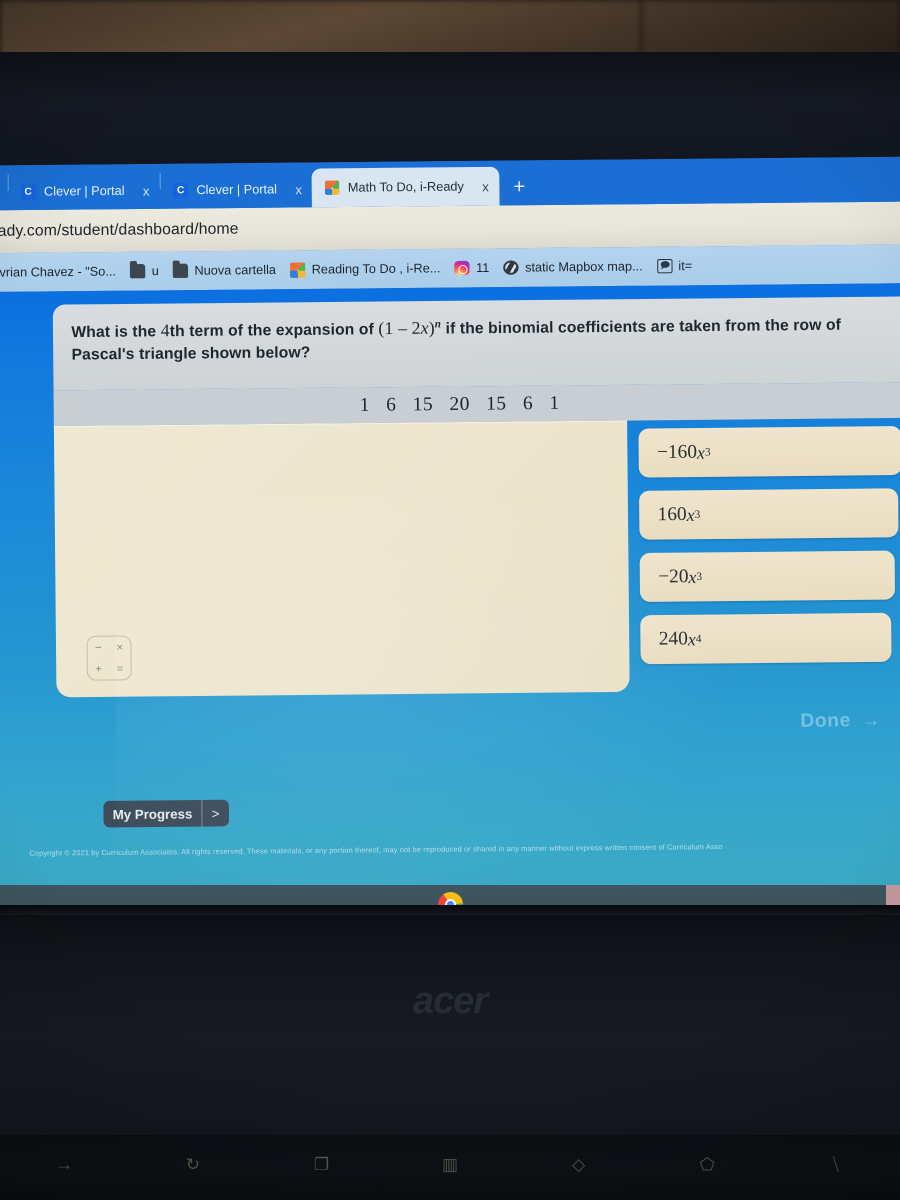 The width and height of the screenshot is (900, 1200). I want to click on calc-plus-key: +, so click(99, 669).